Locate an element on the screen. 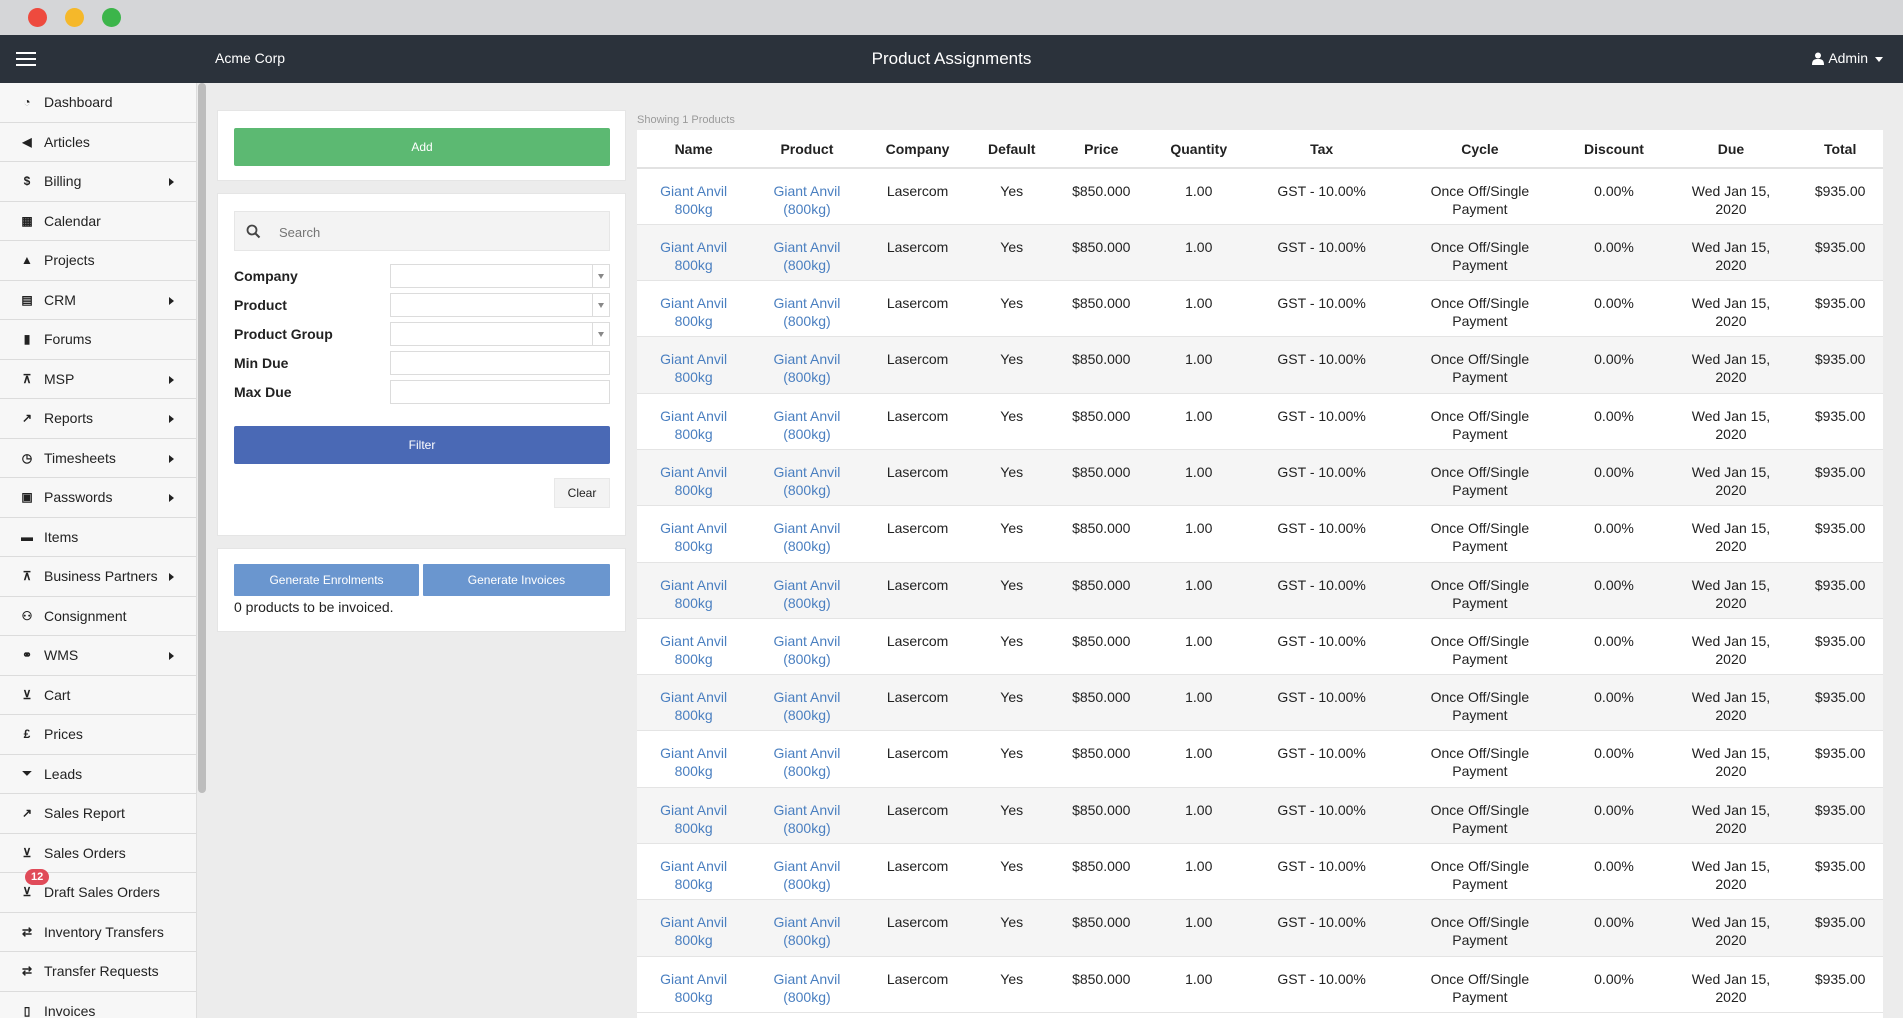  sidebar-item-wms: ⚭ WMS is located at coordinates (98, 656).